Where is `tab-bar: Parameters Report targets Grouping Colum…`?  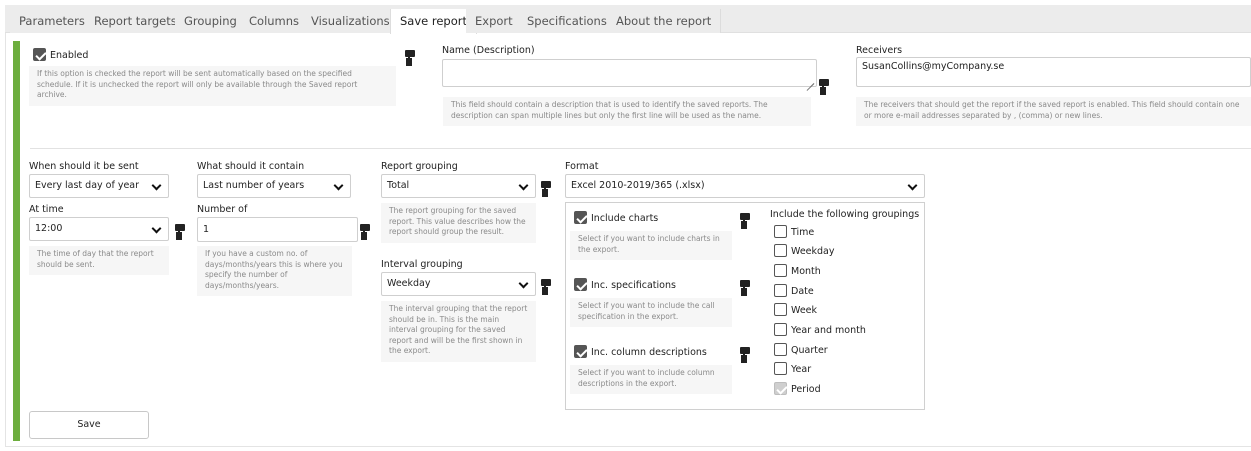
tab-bar: Parameters Report targets Grouping Colum… is located at coordinates (628, 19).